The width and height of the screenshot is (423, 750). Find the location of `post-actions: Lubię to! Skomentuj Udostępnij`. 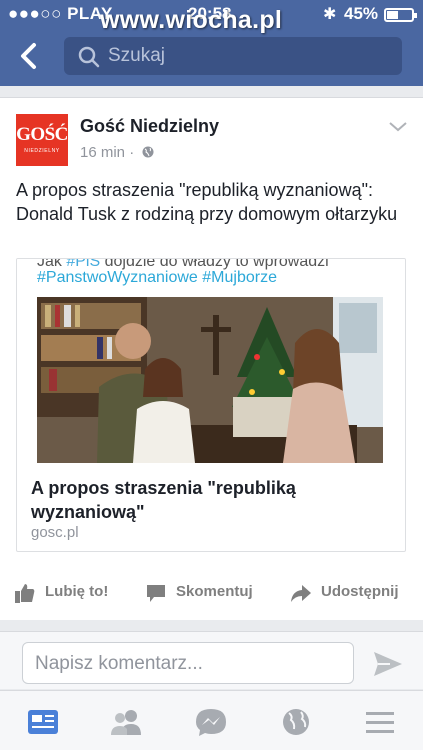

post-actions: Lubię to! Skomentuj Udostępnij is located at coordinates (211, 594).